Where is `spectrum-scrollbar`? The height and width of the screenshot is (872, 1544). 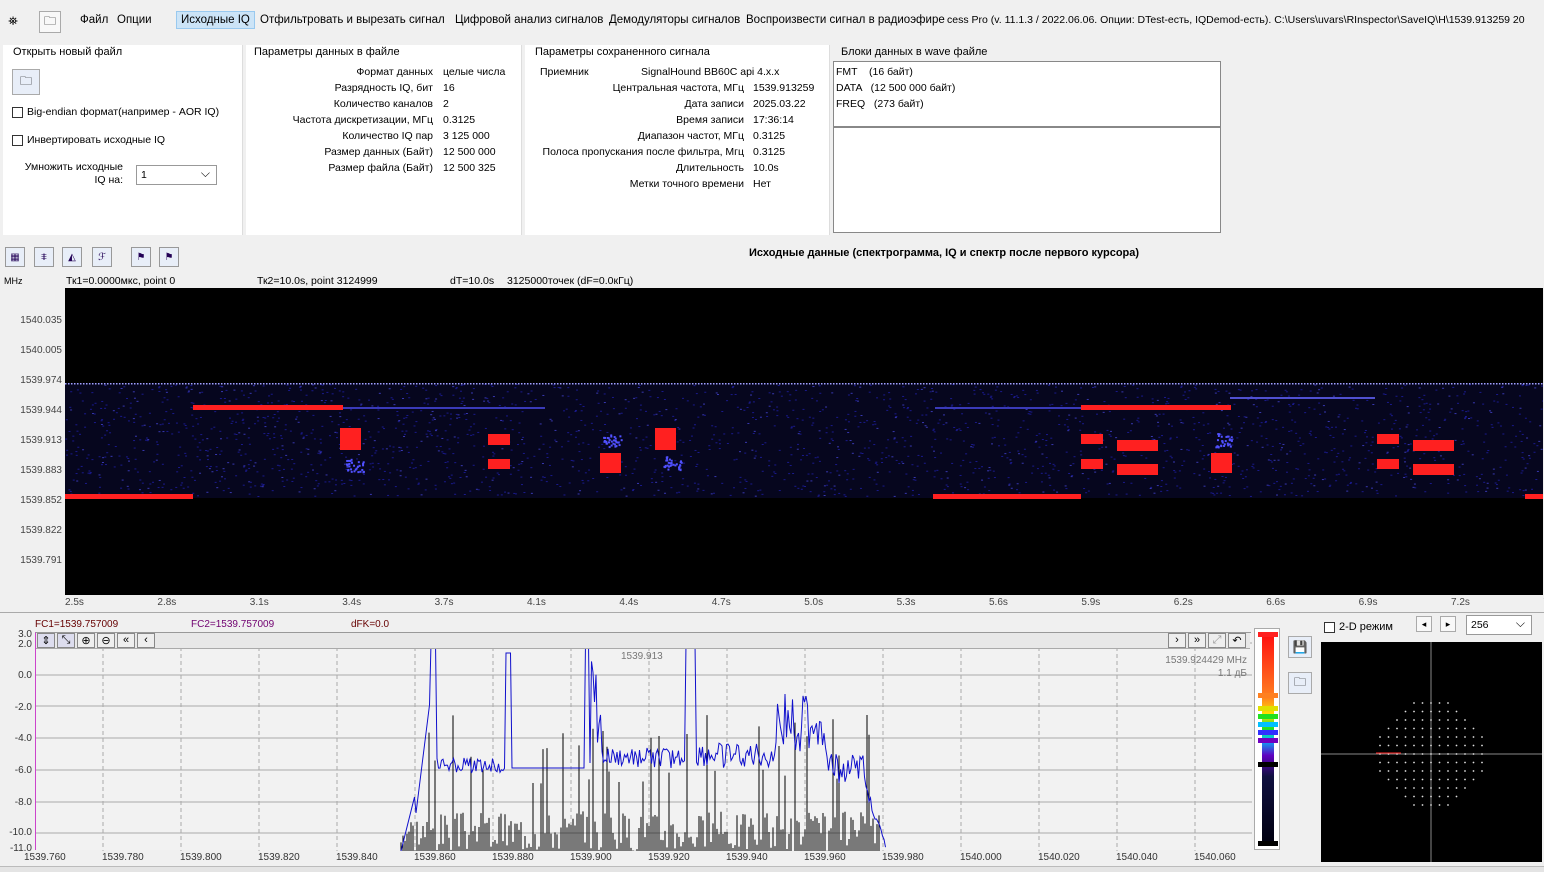
spectrum-scrollbar is located at coordinates (643, 641).